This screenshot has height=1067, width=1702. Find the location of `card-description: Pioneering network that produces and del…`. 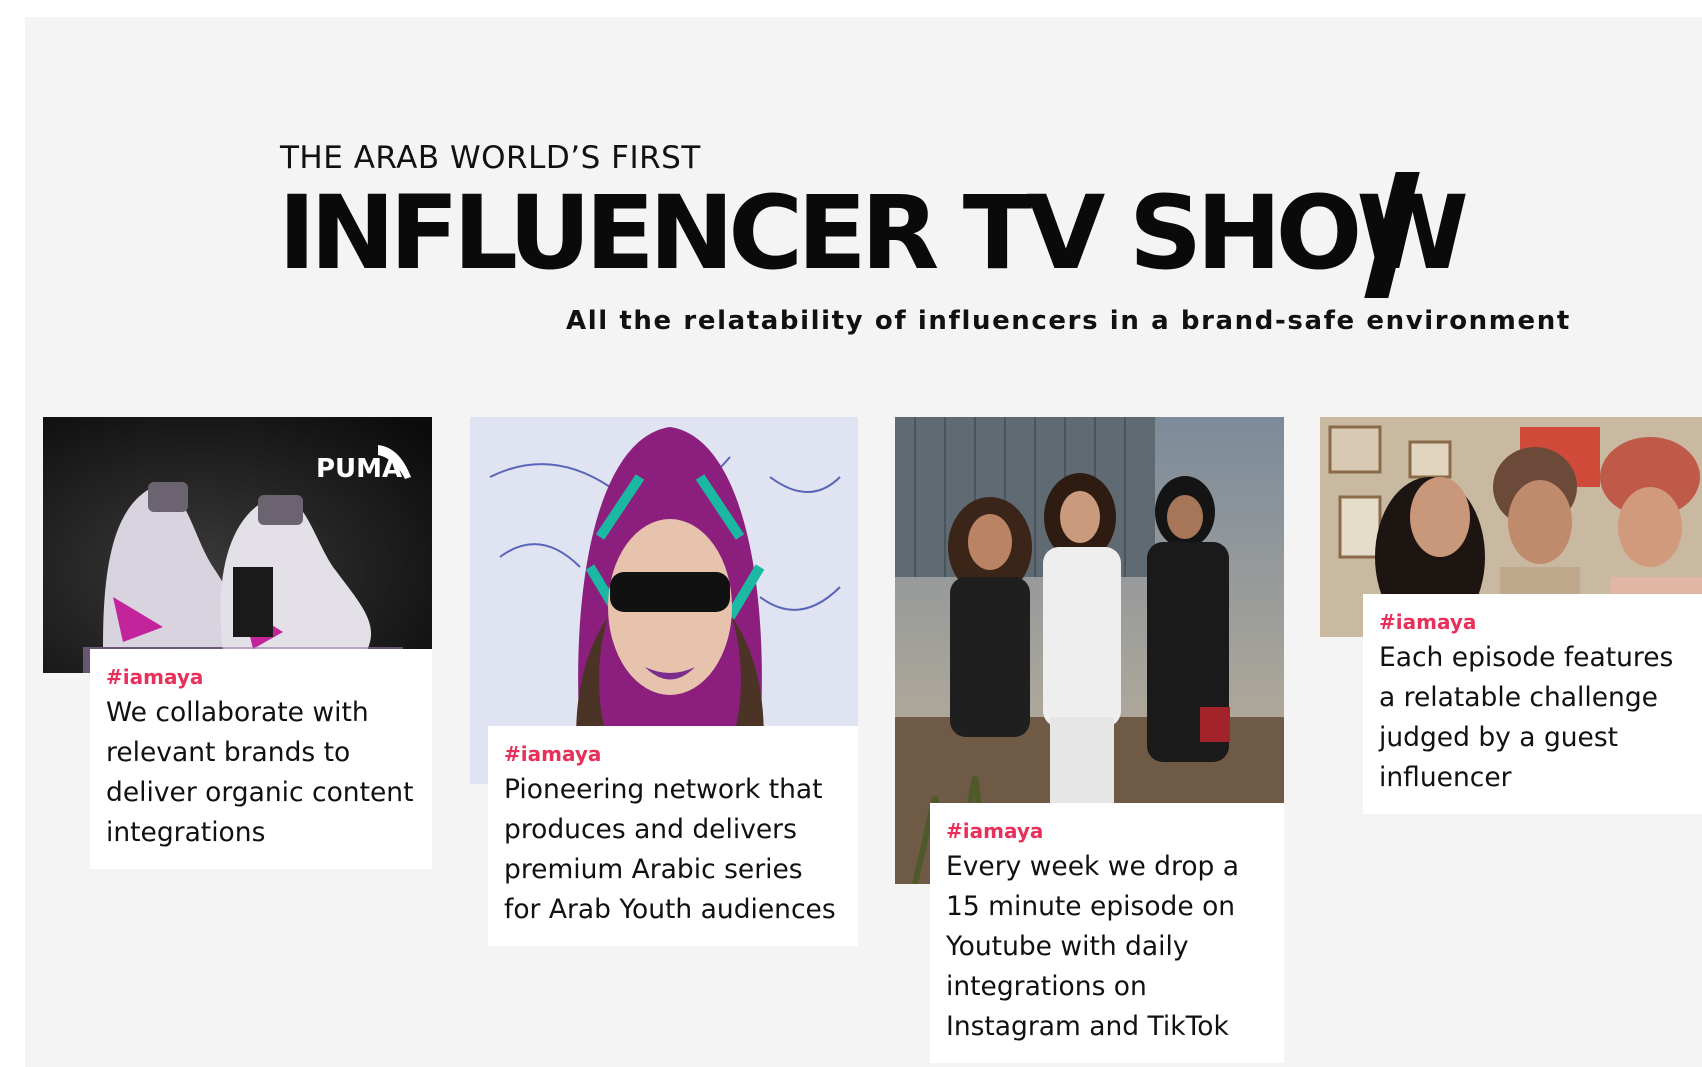

card-description: Pioneering network that produces and del… is located at coordinates (670, 849).